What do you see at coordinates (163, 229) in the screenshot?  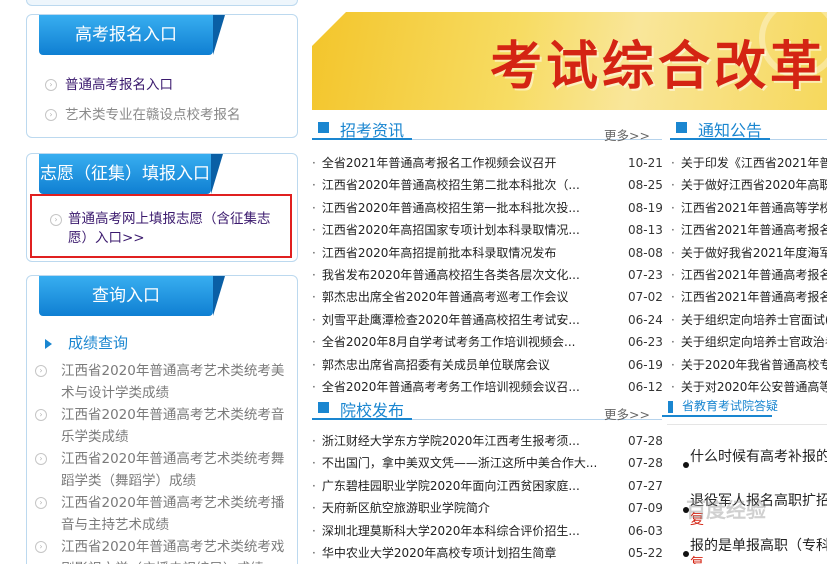 I see `volunteer-fill-link: › 普通高考网上填报志愿（含征集志愿）入口>>` at bounding box center [163, 229].